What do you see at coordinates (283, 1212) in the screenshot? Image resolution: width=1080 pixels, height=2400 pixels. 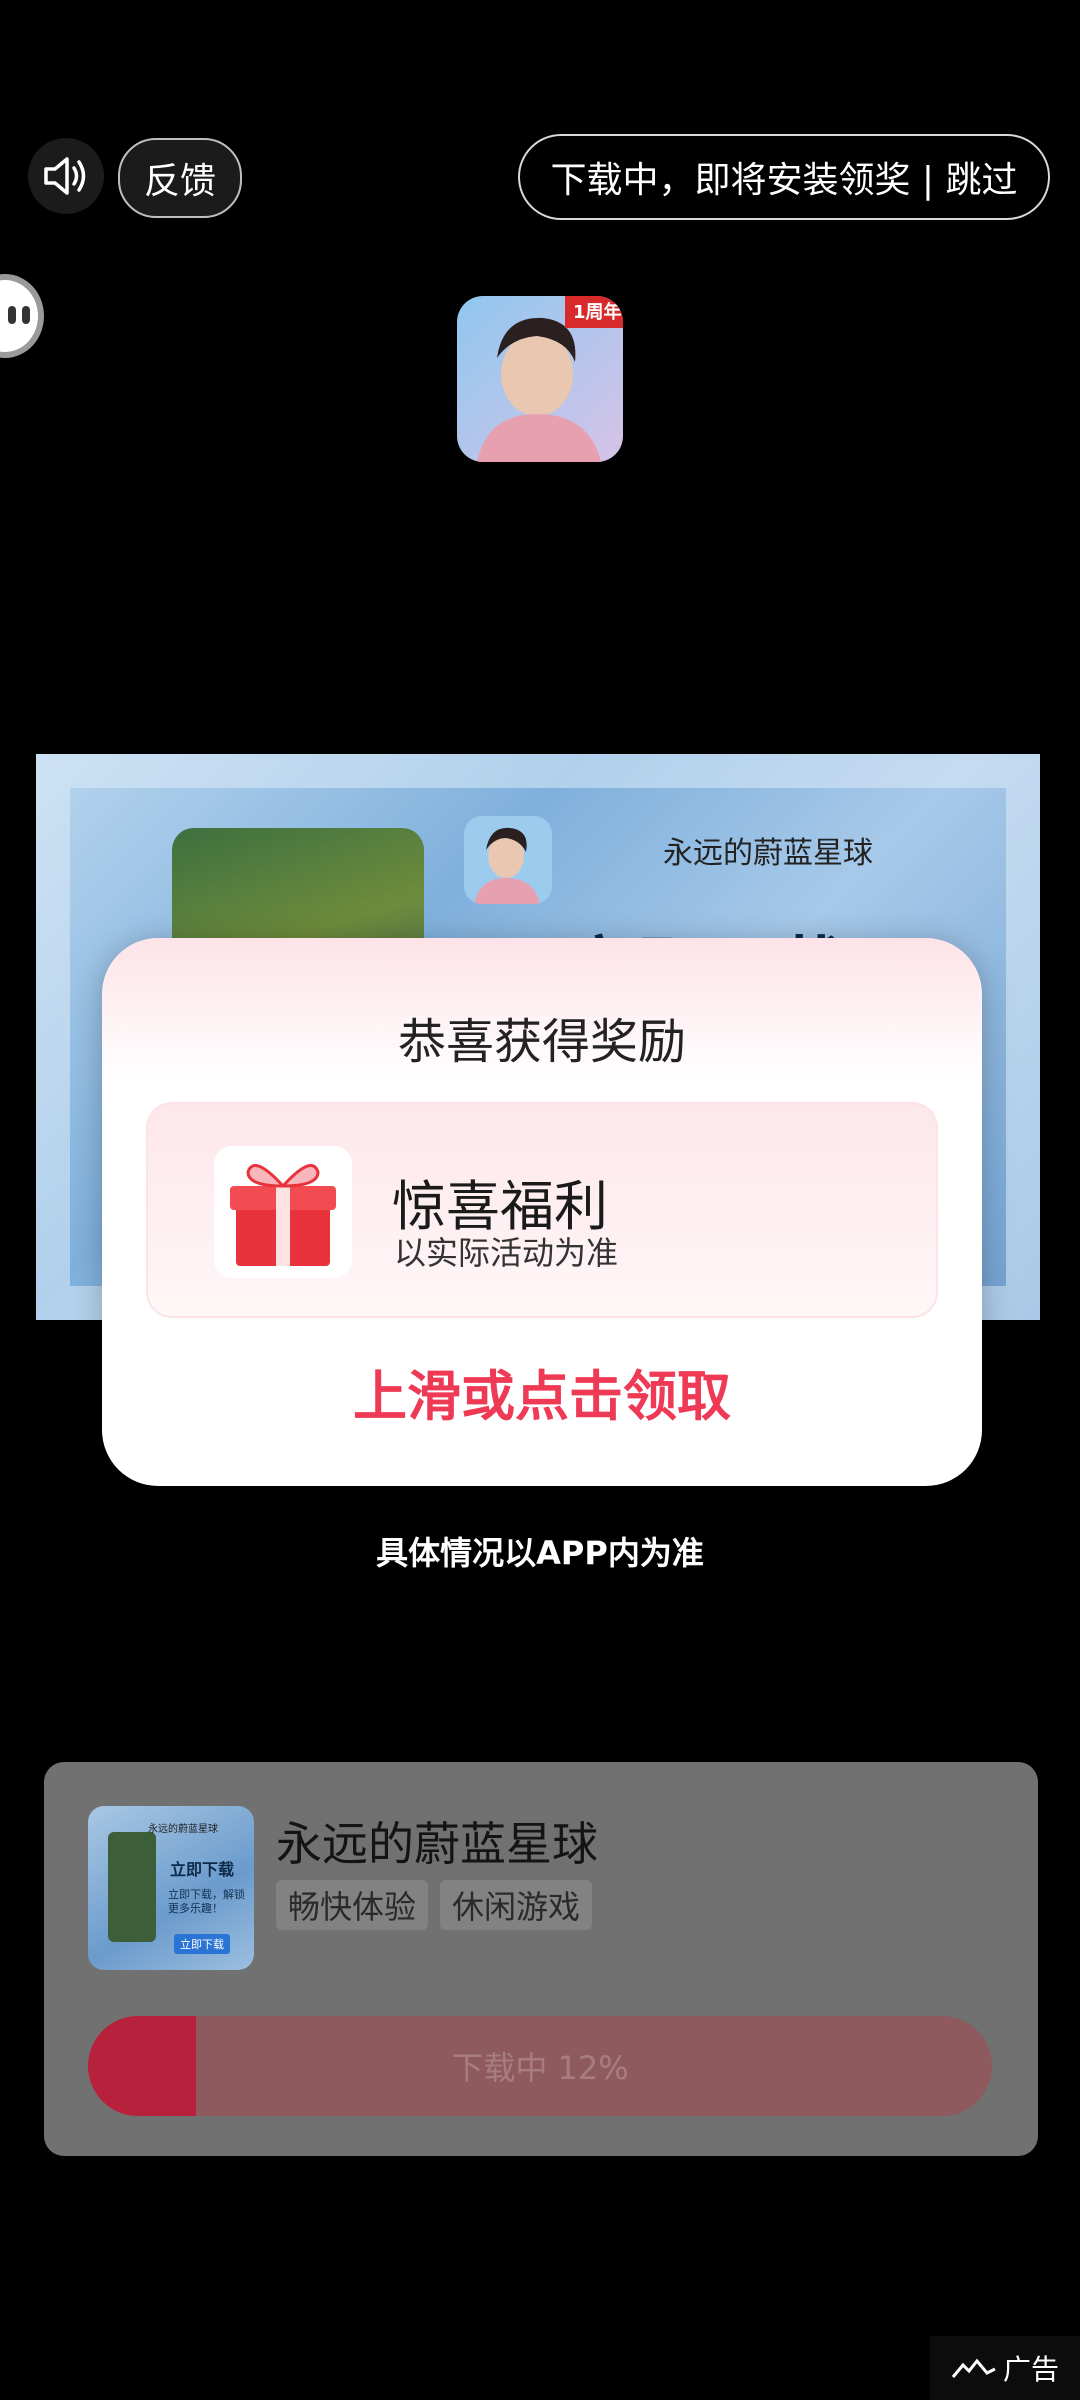 I see `gift-icon` at bounding box center [283, 1212].